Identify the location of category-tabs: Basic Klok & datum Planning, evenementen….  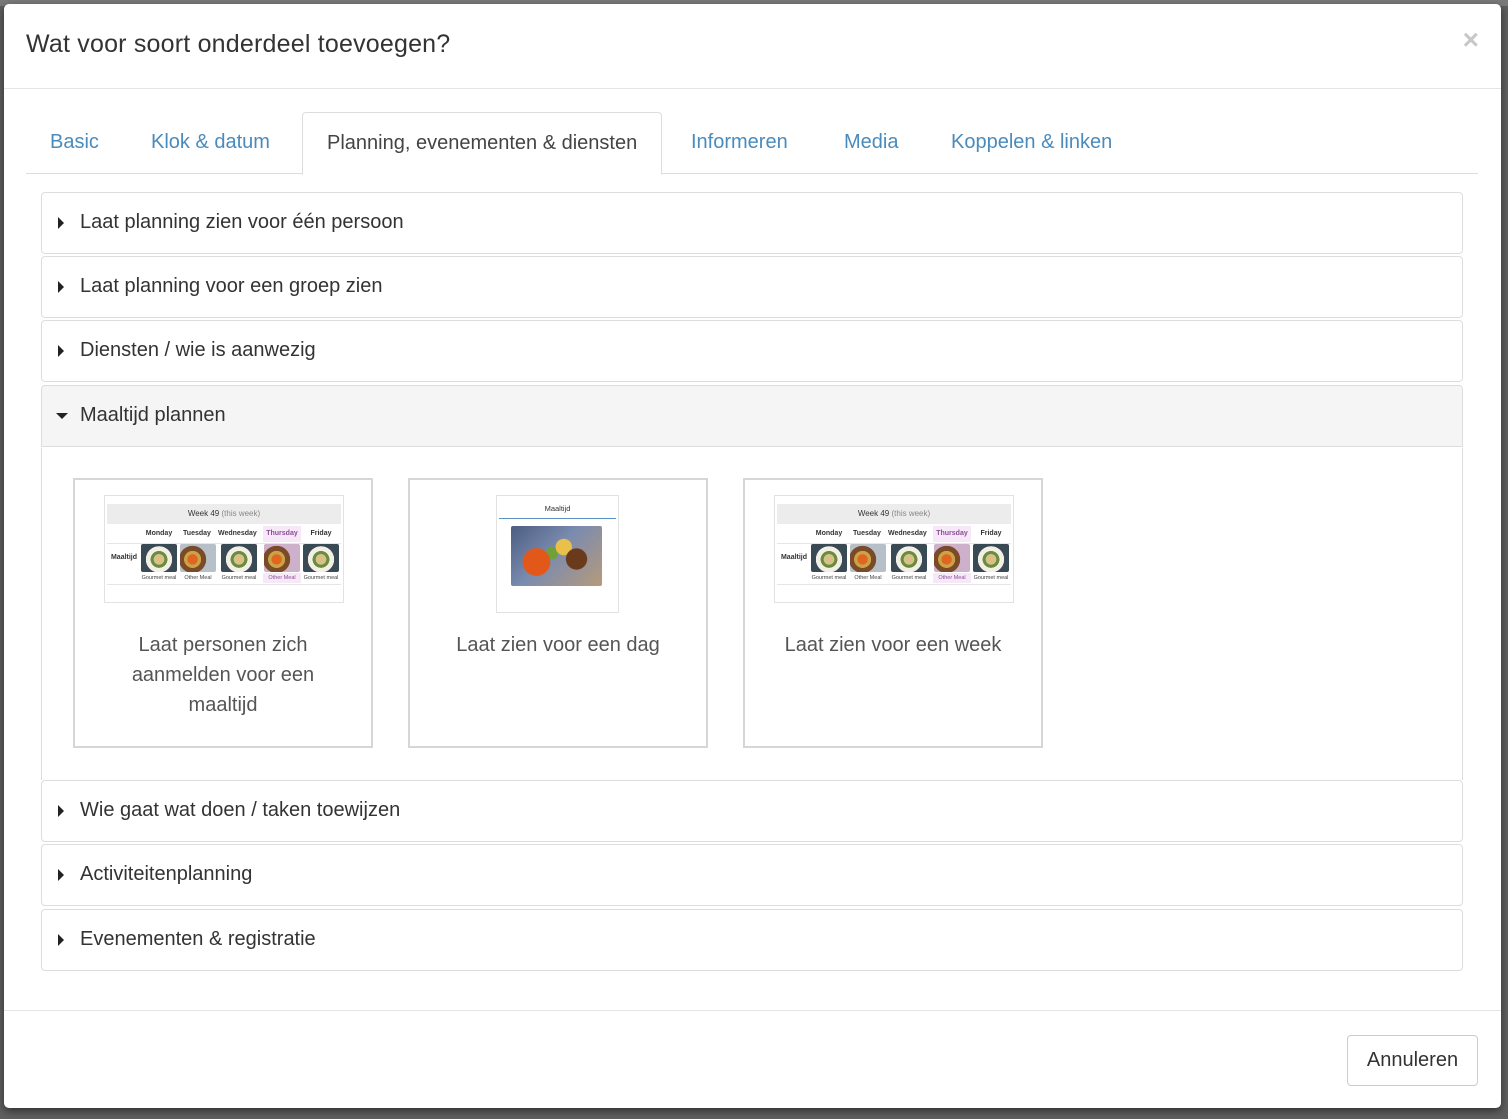
(752, 143).